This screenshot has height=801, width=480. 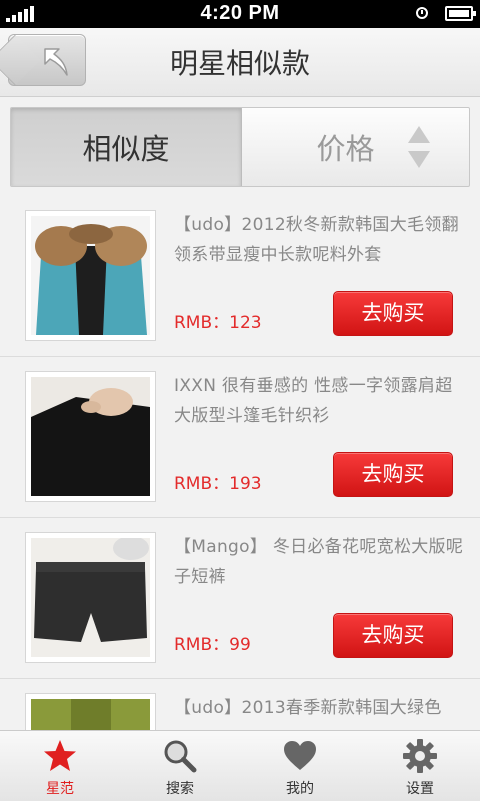 I want to click on tab-star: 星范, so click(x=60, y=766).